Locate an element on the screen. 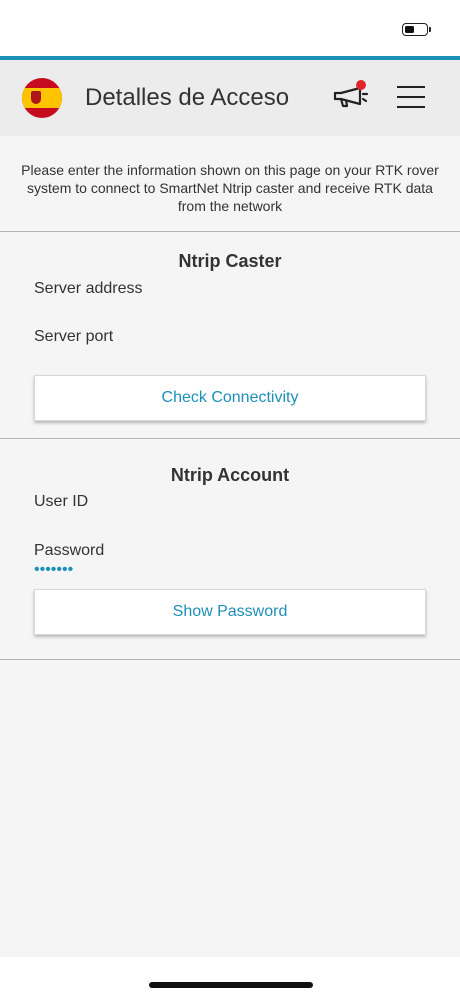 Image resolution: width=460 pixels, height=997 pixels. server-address-label: Server address is located at coordinates (88, 288).